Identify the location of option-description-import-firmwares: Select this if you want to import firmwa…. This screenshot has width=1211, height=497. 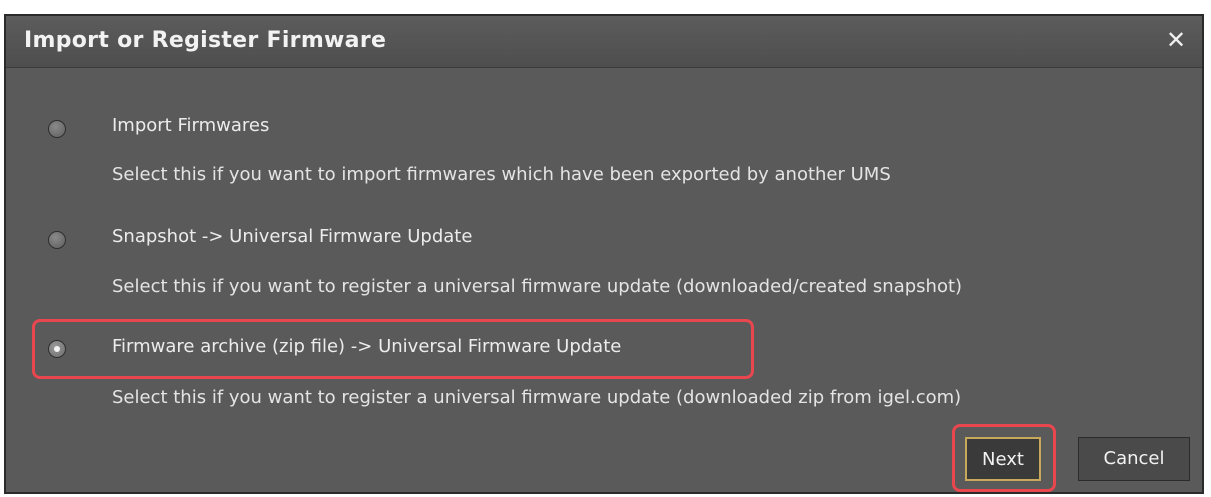
(501, 174).